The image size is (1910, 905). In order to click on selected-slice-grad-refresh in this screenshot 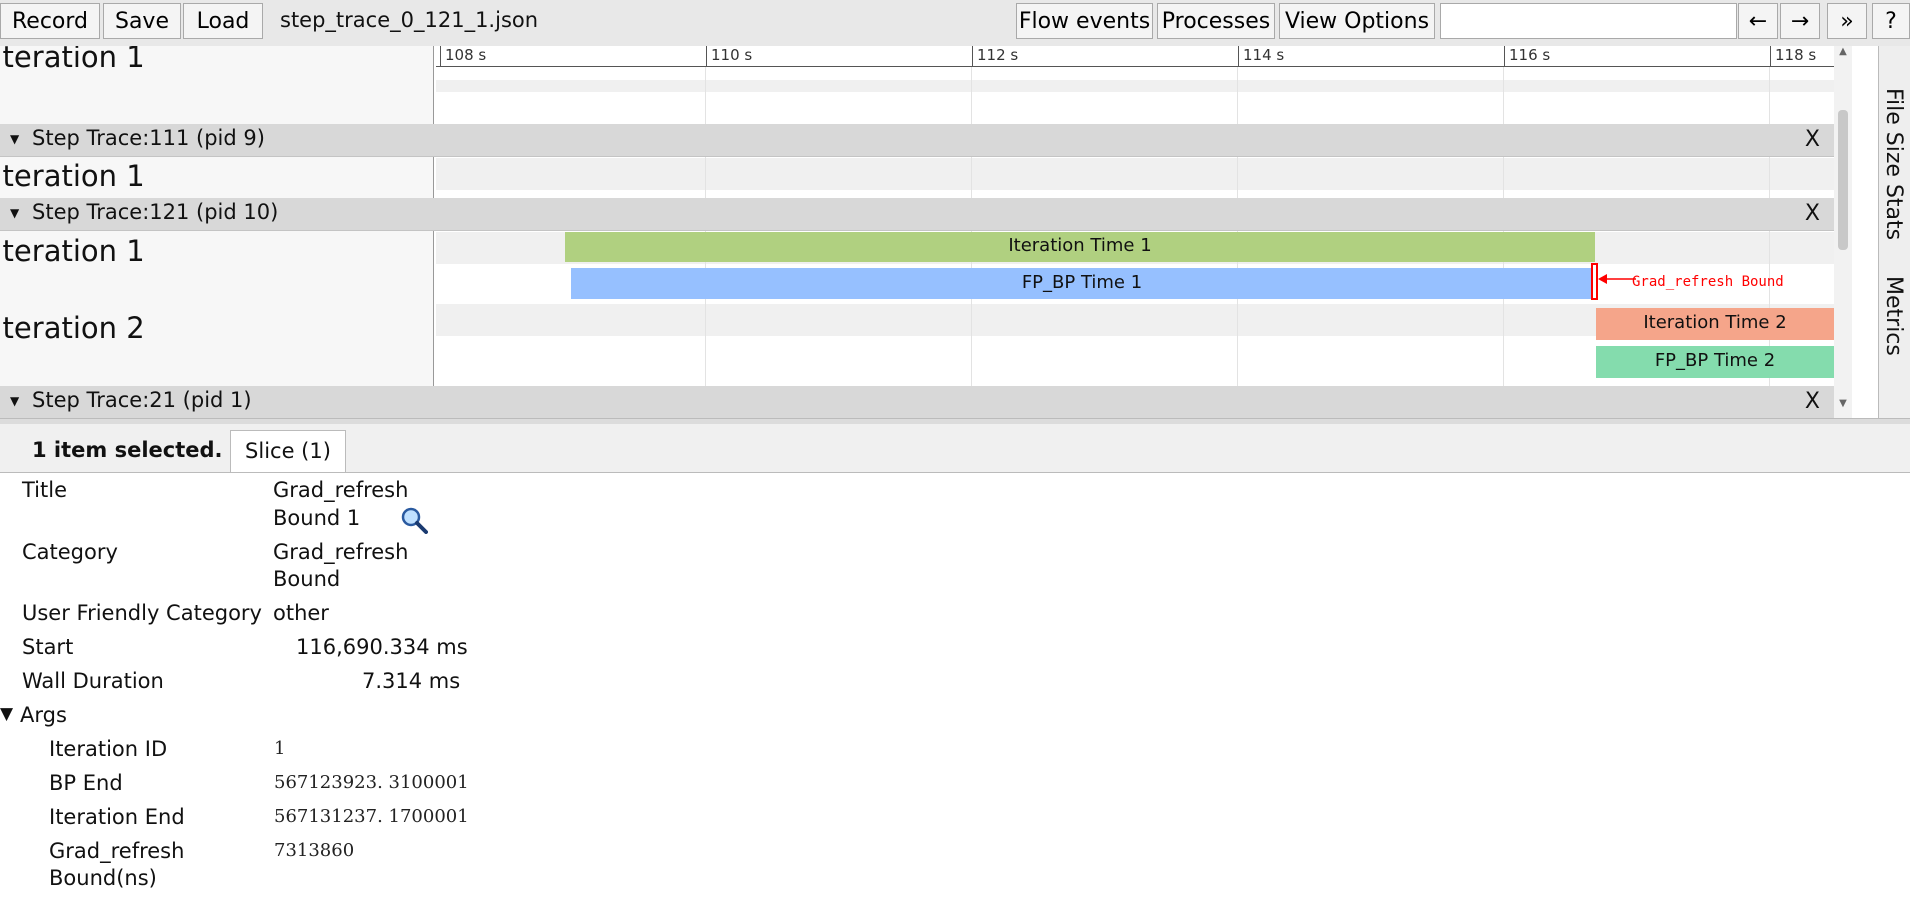, I will do `click(1594, 281)`.